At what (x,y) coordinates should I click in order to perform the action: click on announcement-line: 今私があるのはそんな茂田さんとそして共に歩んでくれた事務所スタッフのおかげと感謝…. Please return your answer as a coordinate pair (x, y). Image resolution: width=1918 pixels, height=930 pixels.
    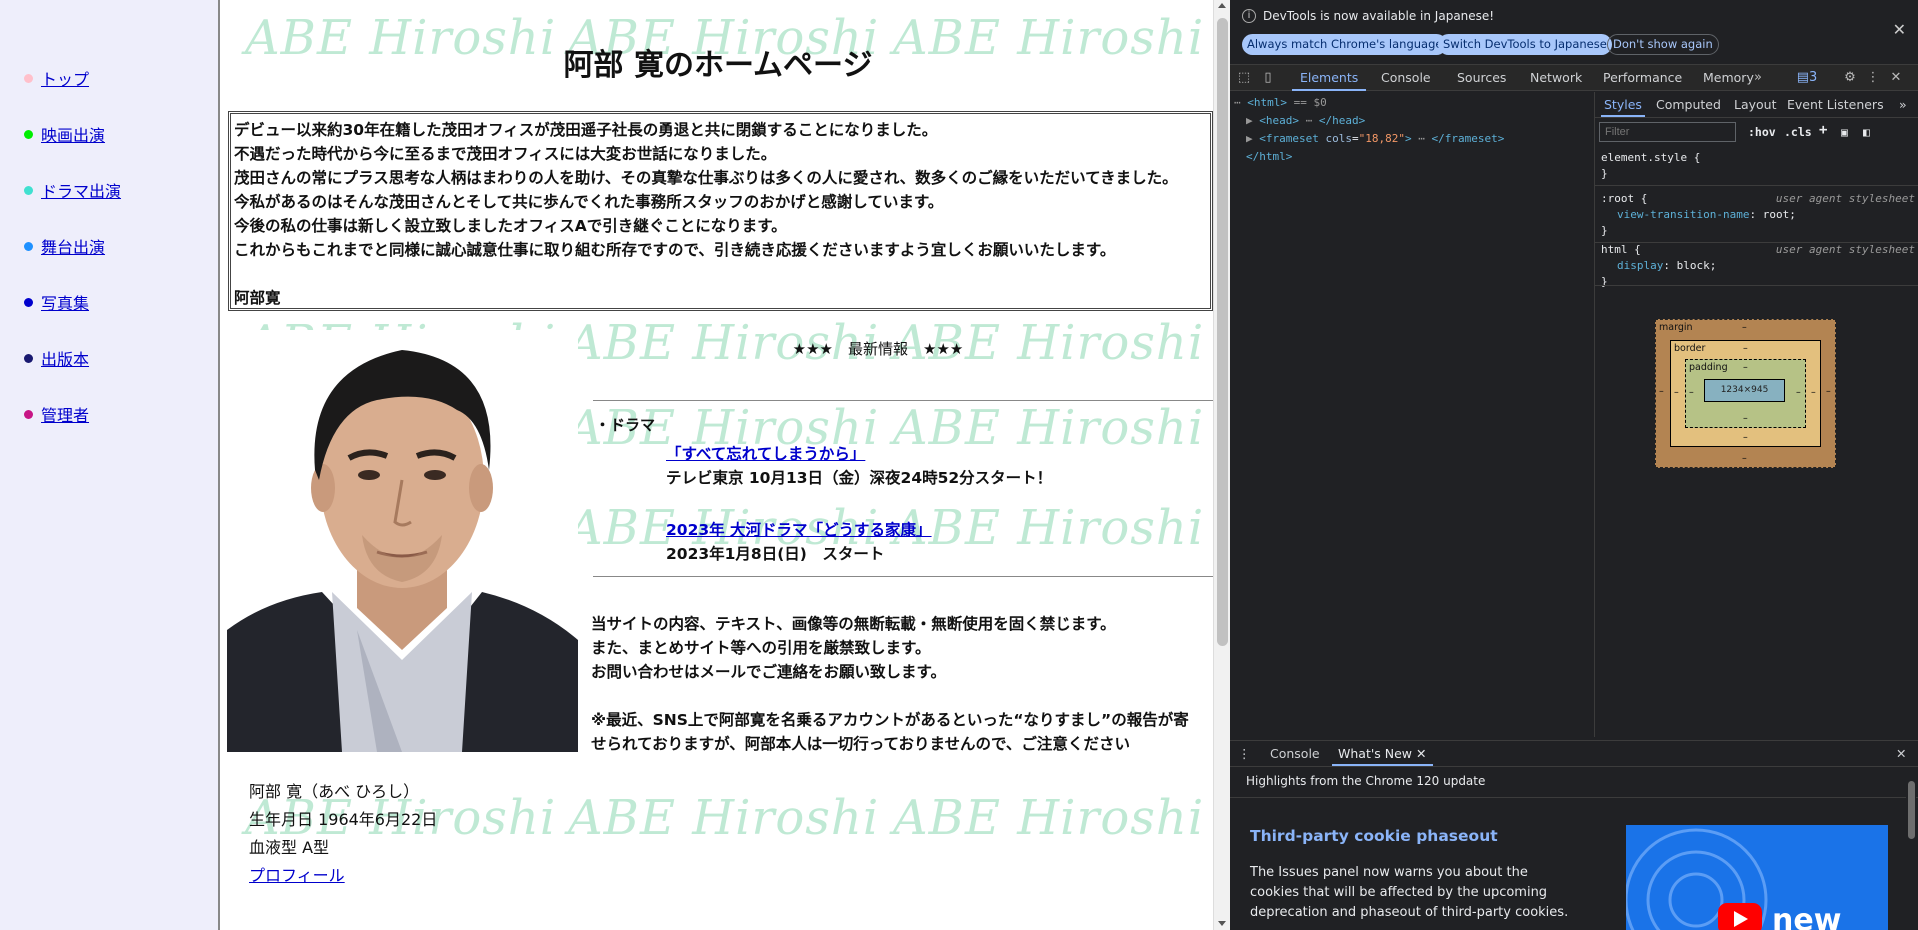
    Looking at the image, I should click on (589, 202).